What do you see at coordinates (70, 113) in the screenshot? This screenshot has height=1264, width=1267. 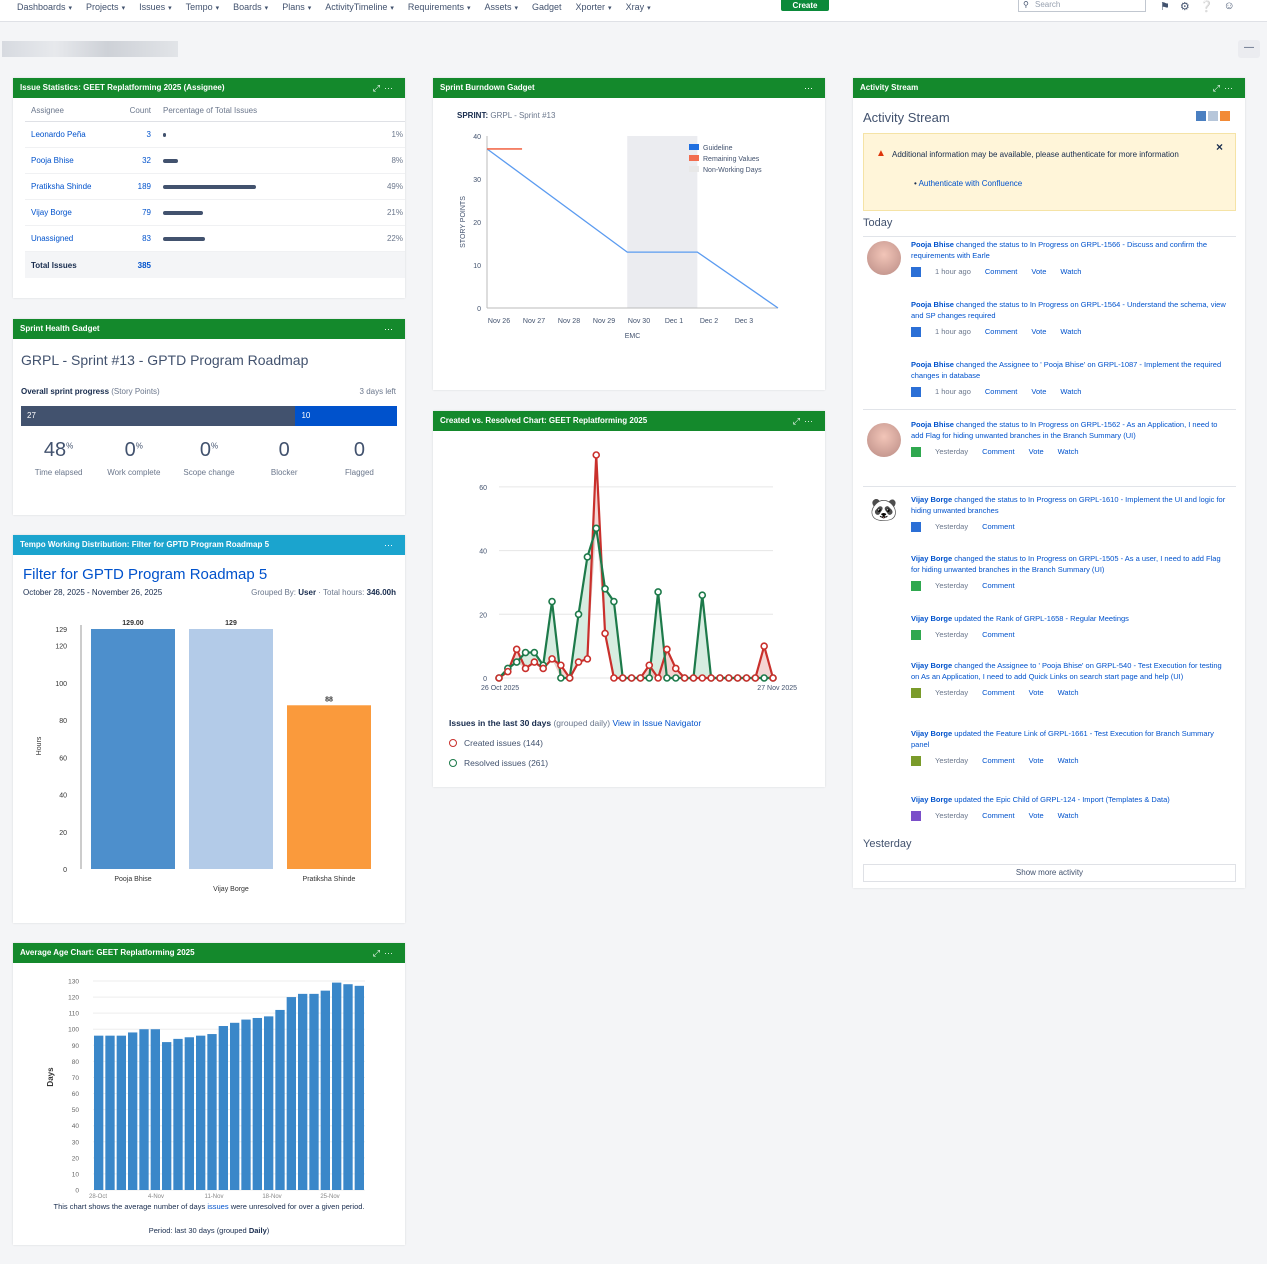 I see `header-assignee: Assignee` at bounding box center [70, 113].